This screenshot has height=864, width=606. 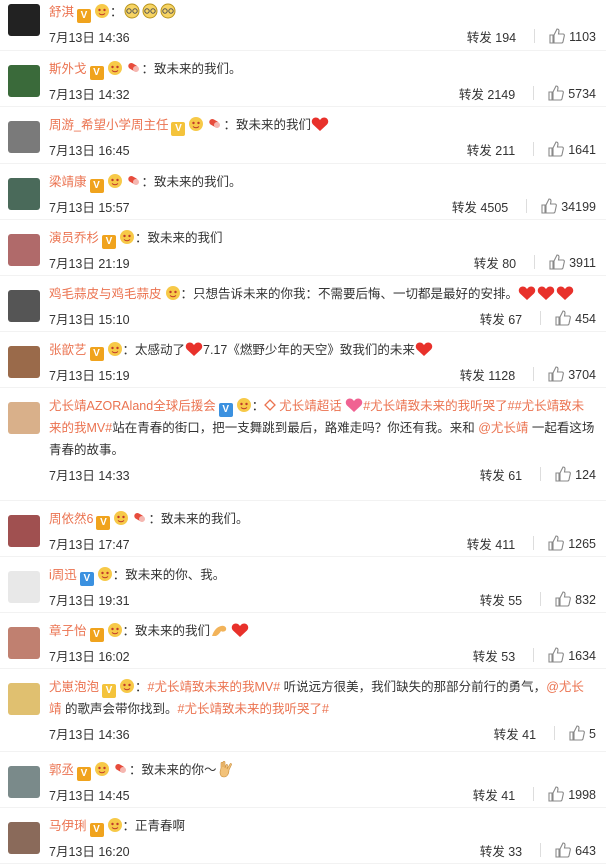 What do you see at coordinates (572, 543) in the screenshot?
I see `like-button: 1265` at bounding box center [572, 543].